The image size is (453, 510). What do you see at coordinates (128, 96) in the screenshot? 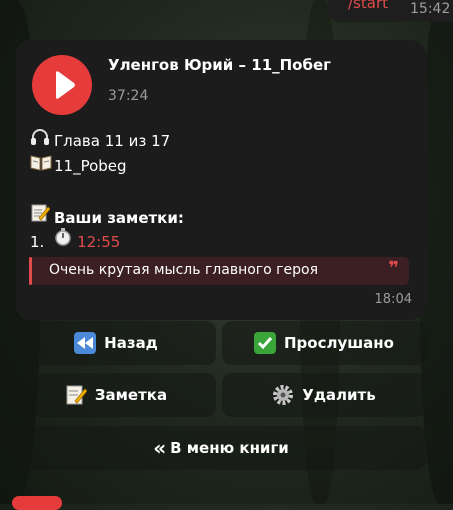
I see `audio-duration: 37:24` at bounding box center [128, 96].